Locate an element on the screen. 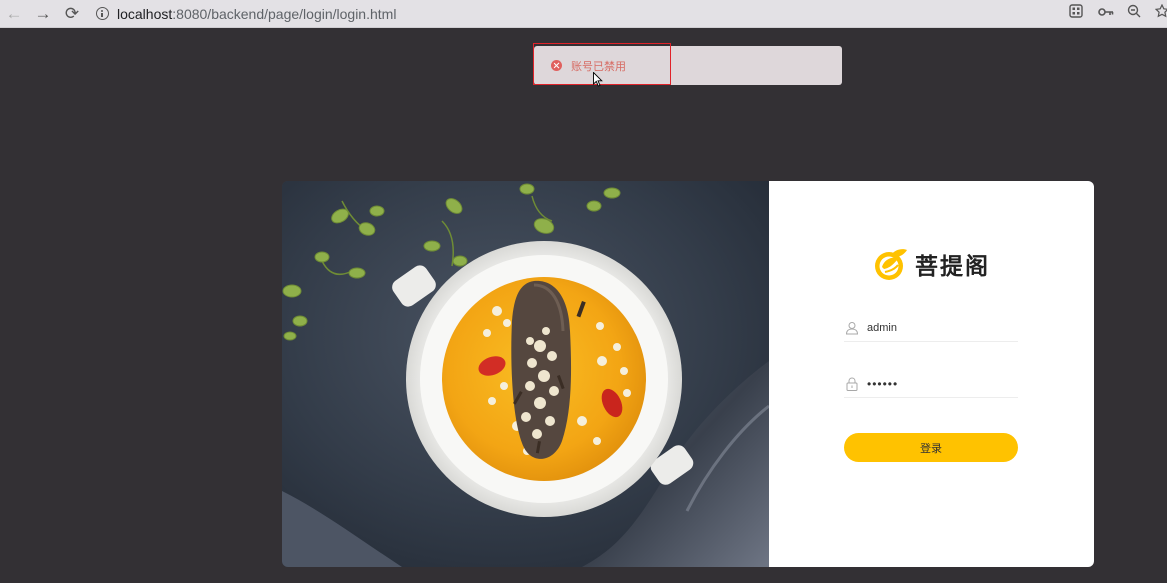 This screenshot has height=583, width=1167. back-arrow-icon: ← is located at coordinates (14, 14).